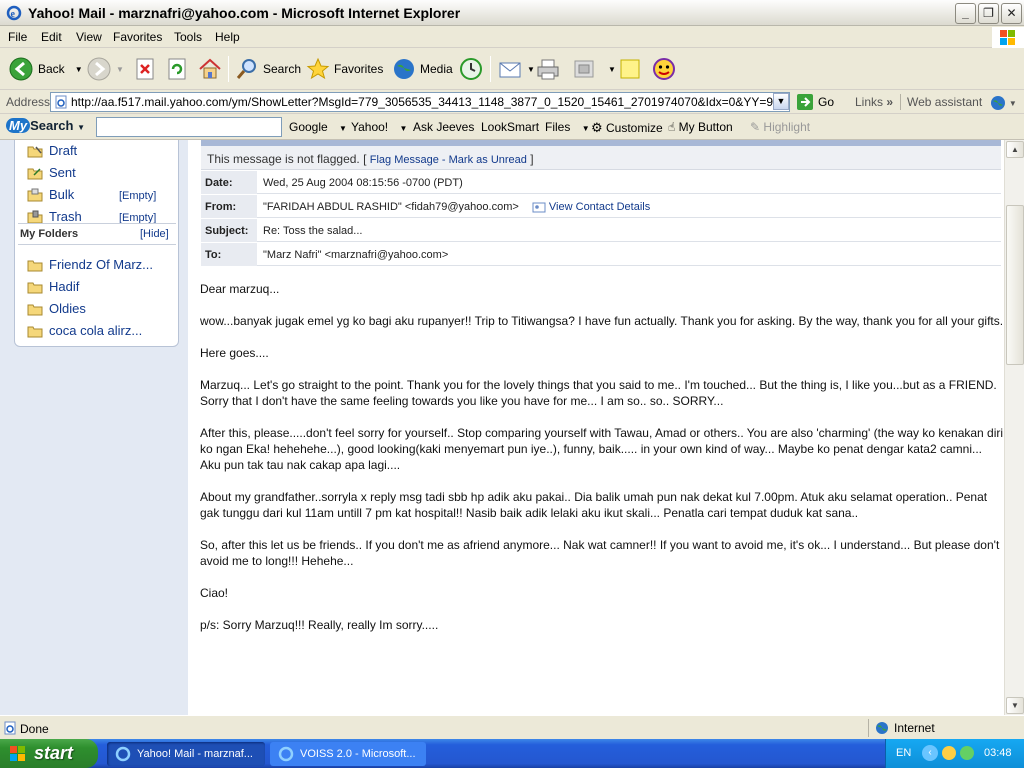 The image size is (1024, 768). I want to click on page-icon, so click(61, 102).